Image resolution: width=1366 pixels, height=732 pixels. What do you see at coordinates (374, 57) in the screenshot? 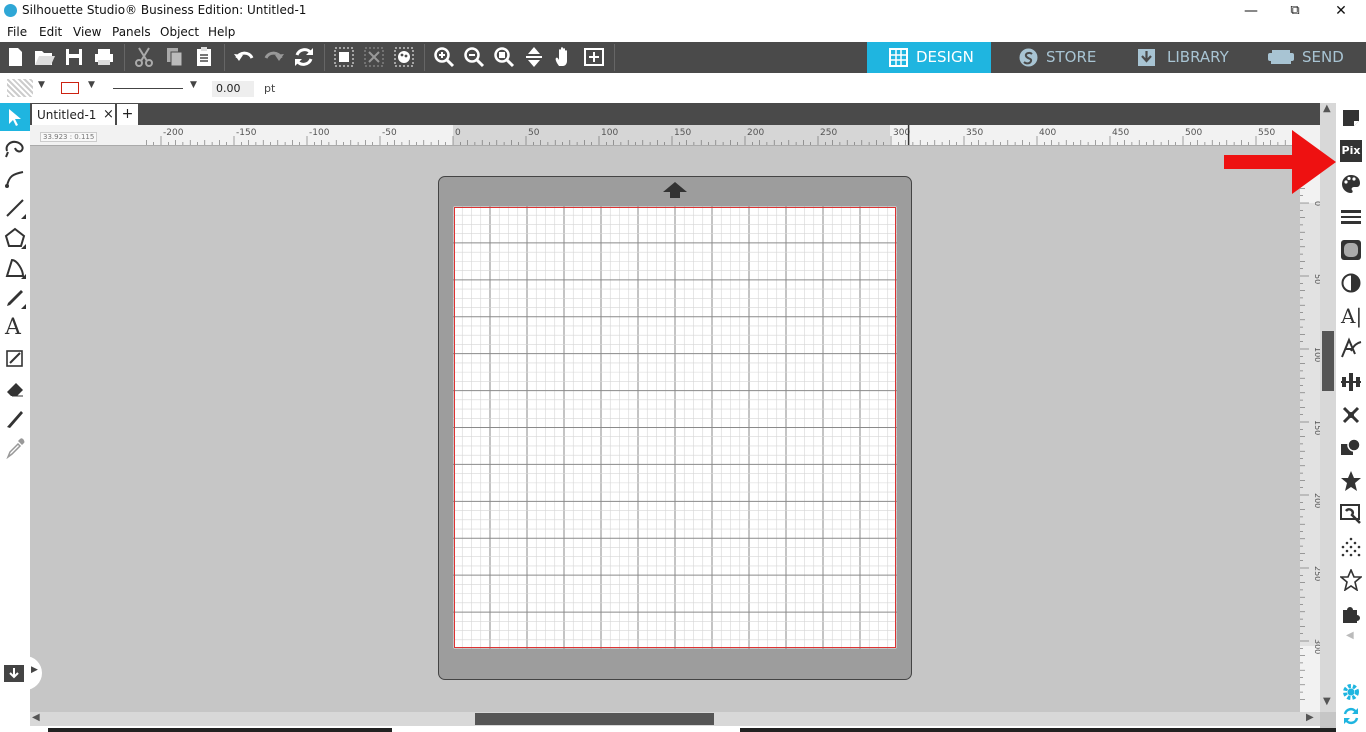
I see `deselect-icon` at bounding box center [374, 57].